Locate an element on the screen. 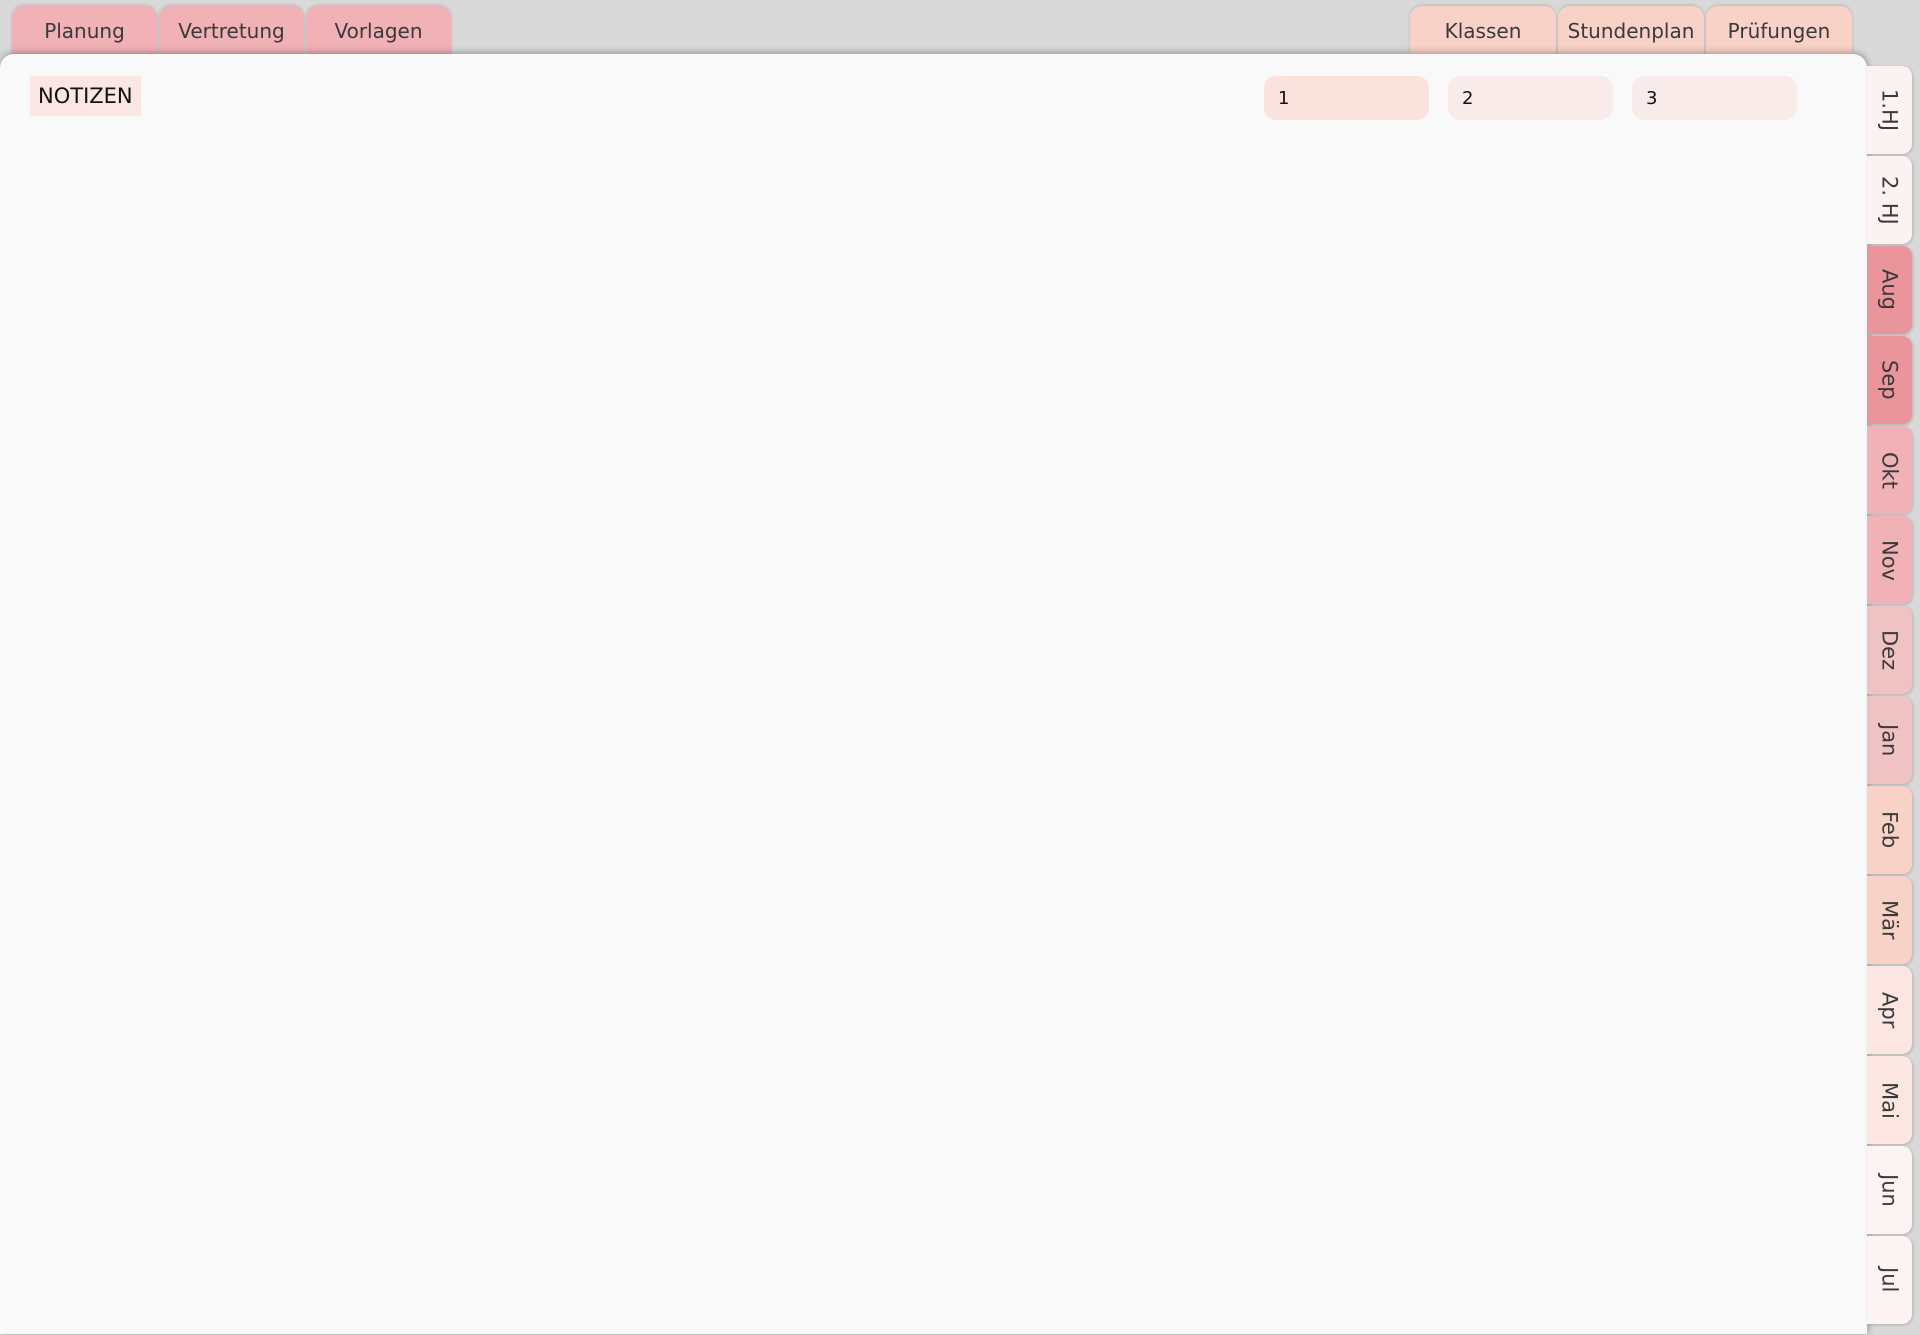 The image size is (1920, 1335). side-tab-label: Dez is located at coordinates (1889, 650).